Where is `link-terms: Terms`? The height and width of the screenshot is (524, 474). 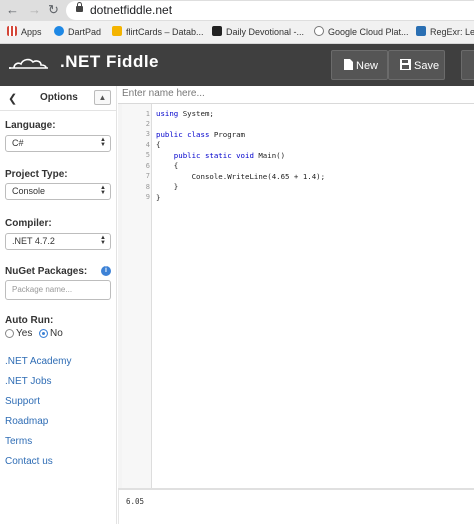 link-terms: Terms is located at coordinates (18, 441).